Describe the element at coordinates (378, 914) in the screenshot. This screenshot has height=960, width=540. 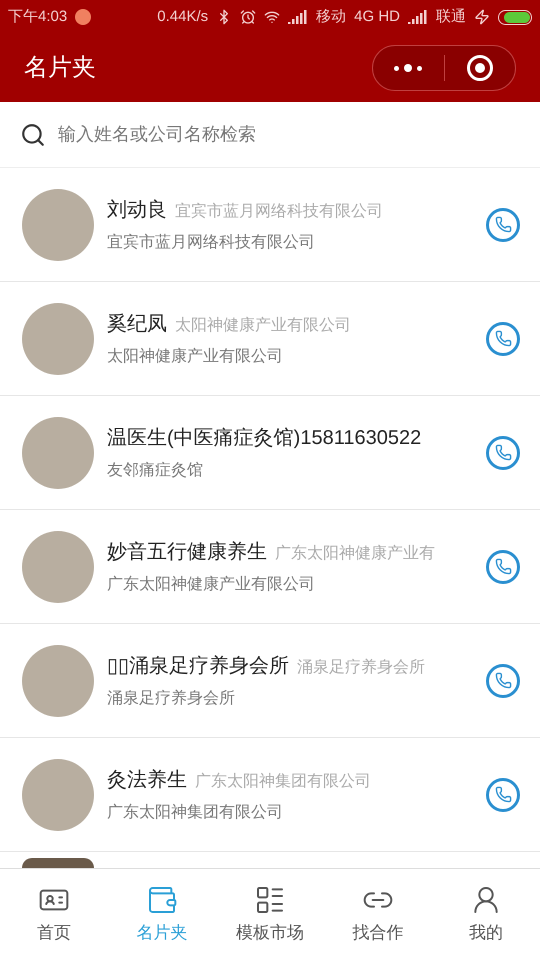
I see `tab-item: 找合作` at that location.